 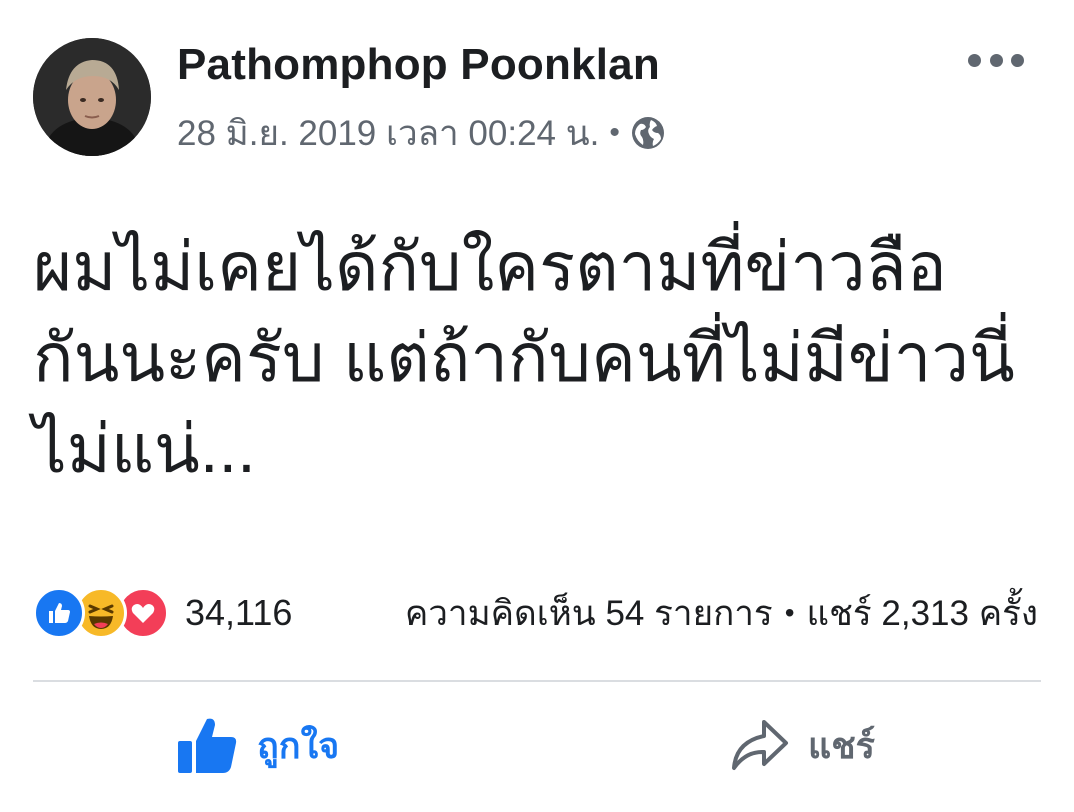 What do you see at coordinates (922, 613) in the screenshot?
I see `share-count: แชร์ 2,313 ครั้ง` at bounding box center [922, 613].